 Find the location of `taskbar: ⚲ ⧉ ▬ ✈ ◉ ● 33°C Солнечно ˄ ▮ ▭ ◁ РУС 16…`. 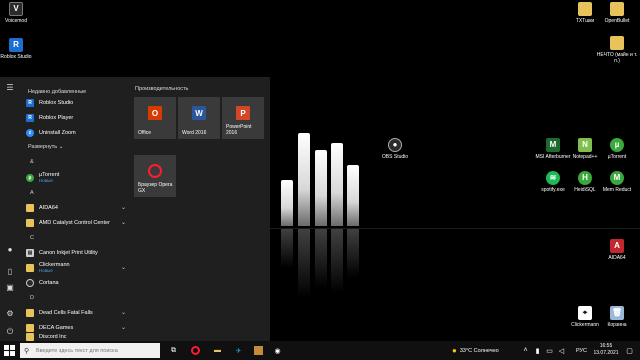

taskbar: ⚲ ⧉ ▬ ✈ ◉ ● 33°C Солнечно ˄ ▮ ▭ ◁ РУС 16… is located at coordinates (320, 350).